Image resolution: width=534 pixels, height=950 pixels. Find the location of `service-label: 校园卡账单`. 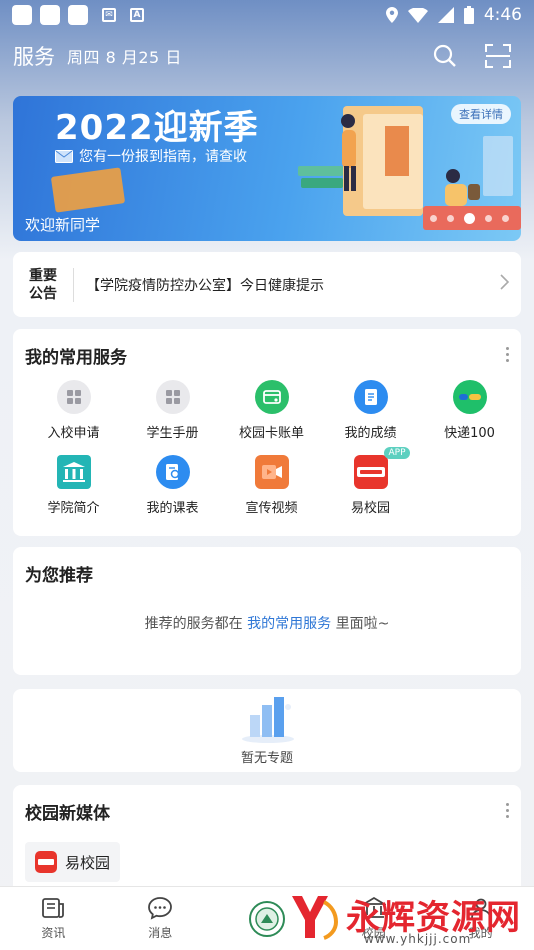

service-label: 校园卡账单 is located at coordinates (271, 433).